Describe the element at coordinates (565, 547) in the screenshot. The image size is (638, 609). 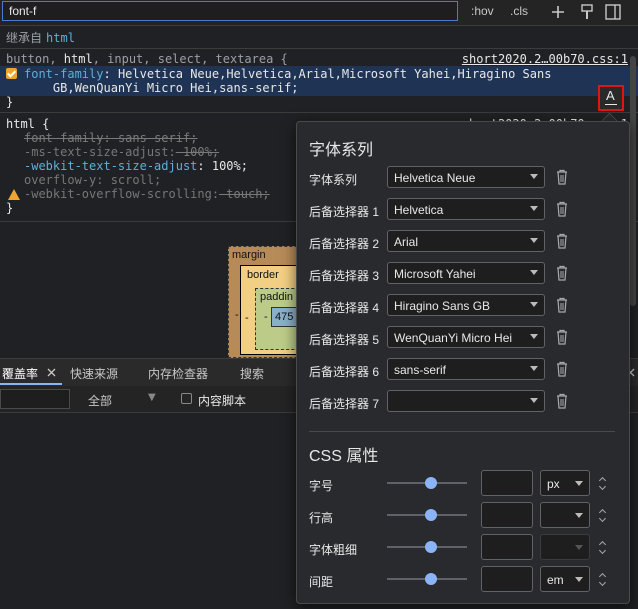
I see `font-weight-unit-select` at that location.